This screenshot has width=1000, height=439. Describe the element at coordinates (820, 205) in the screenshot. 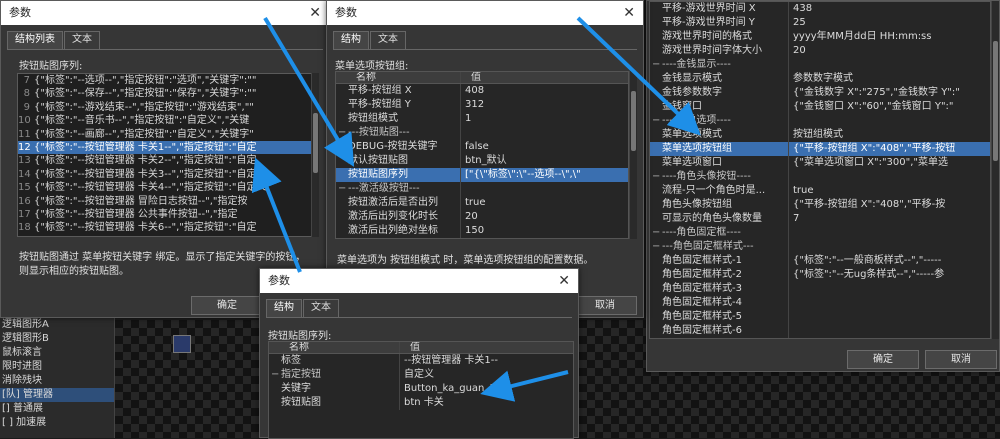

I see `table-row: 角色头像按钮组 {"平移-按钮组 X":"408","平移-按` at that location.